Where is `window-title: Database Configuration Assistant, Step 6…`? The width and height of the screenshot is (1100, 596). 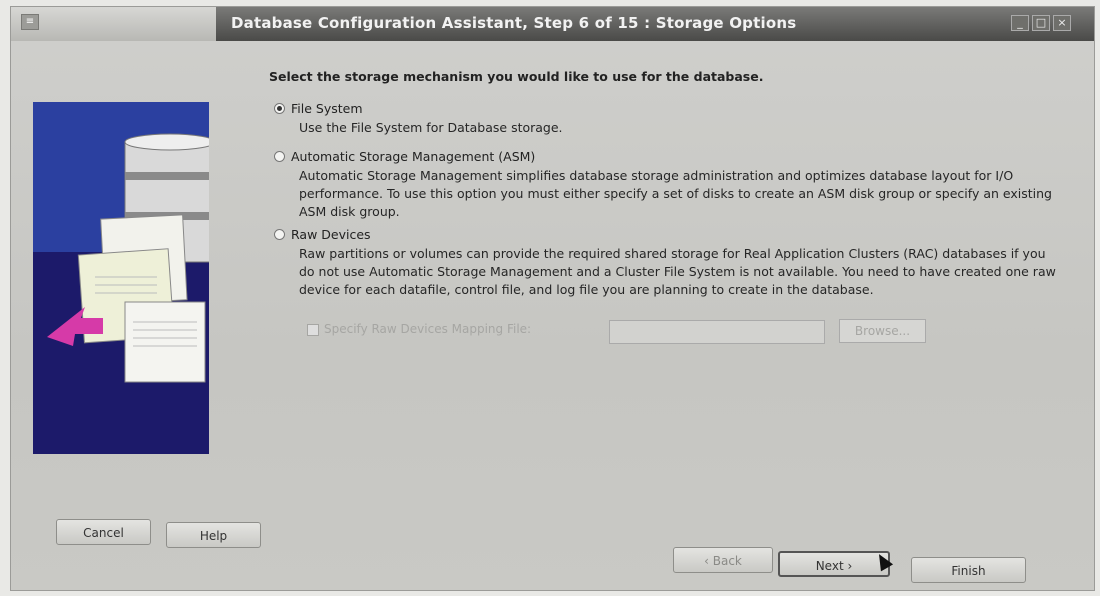 window-title: Database Configuration Assistant, Step 6… is located at coordinates (514, 23).